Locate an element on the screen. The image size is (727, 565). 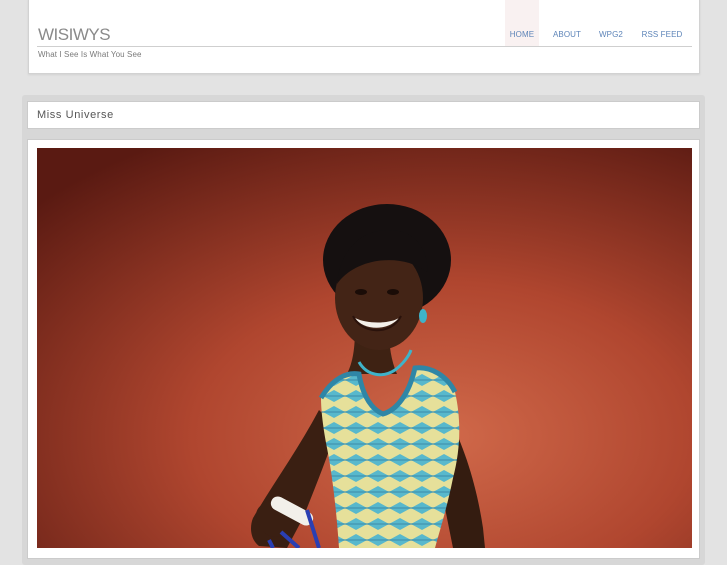
nav-wpg2: WPG2 is located at coordinates (611, 23).